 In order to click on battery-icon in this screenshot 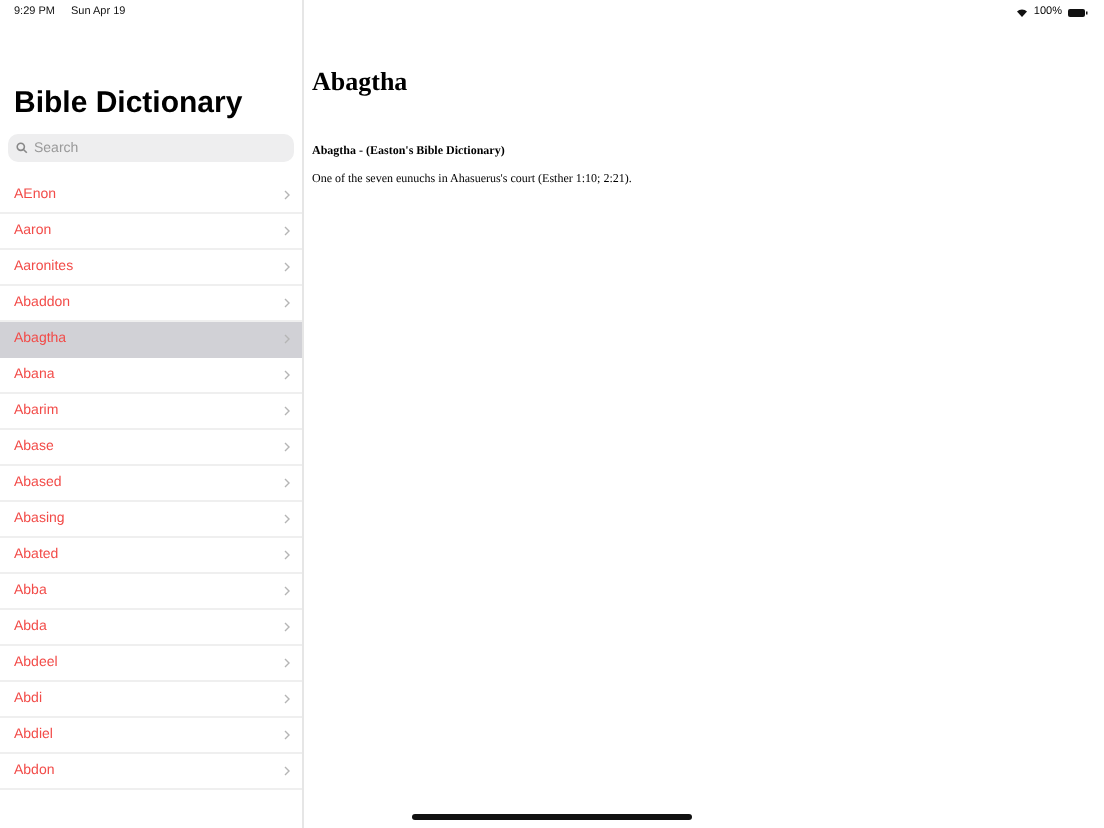, I will do `click(1078, 12)`.